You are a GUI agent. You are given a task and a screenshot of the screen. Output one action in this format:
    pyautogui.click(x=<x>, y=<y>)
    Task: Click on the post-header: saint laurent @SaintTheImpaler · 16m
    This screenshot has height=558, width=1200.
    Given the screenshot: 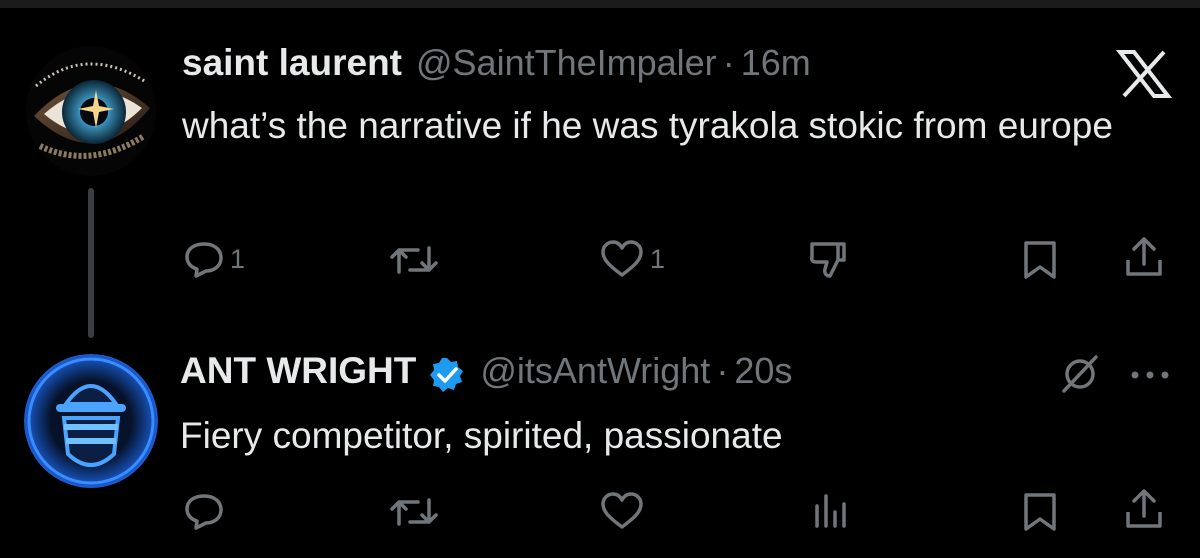 What is the action you would take?
    pyautogui.click(x=496, y=63)
    